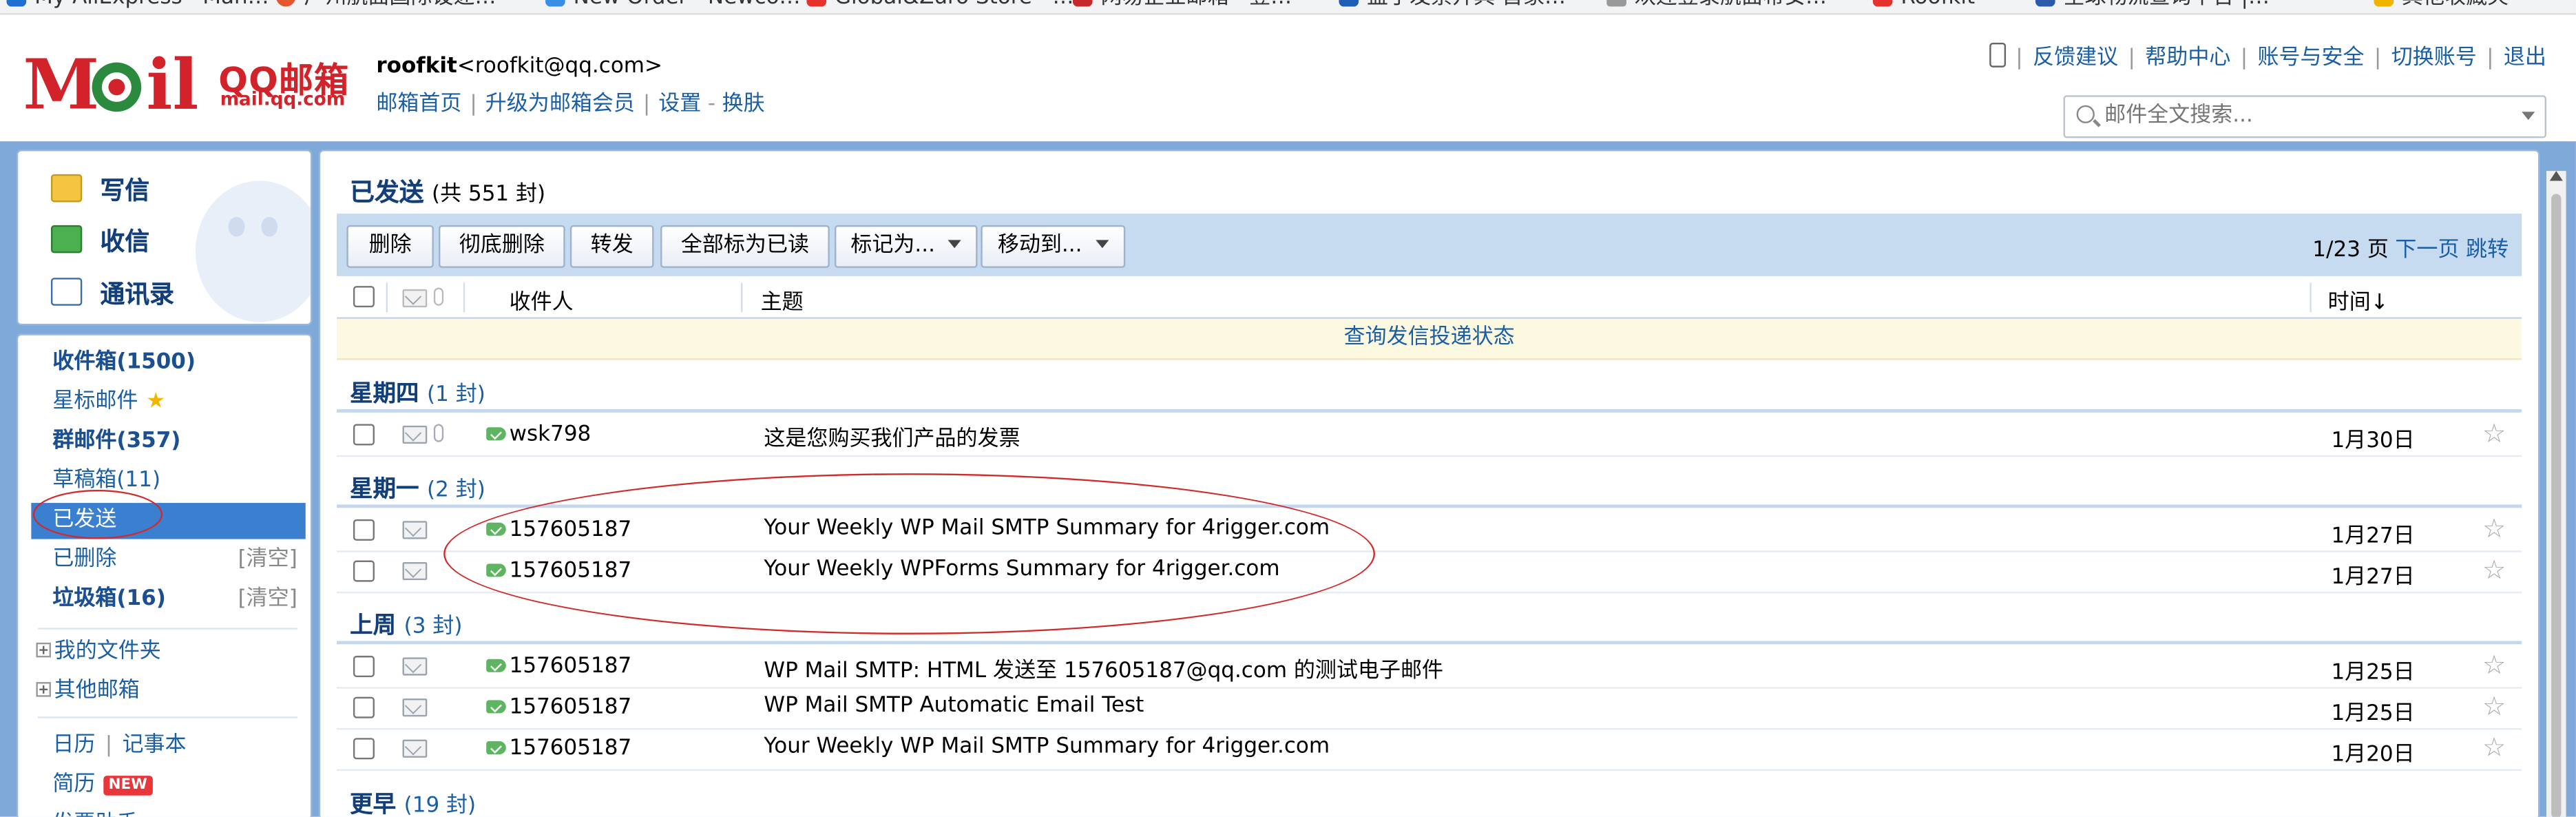  I want to click on scroll-up-icon, so click(2556, 176).